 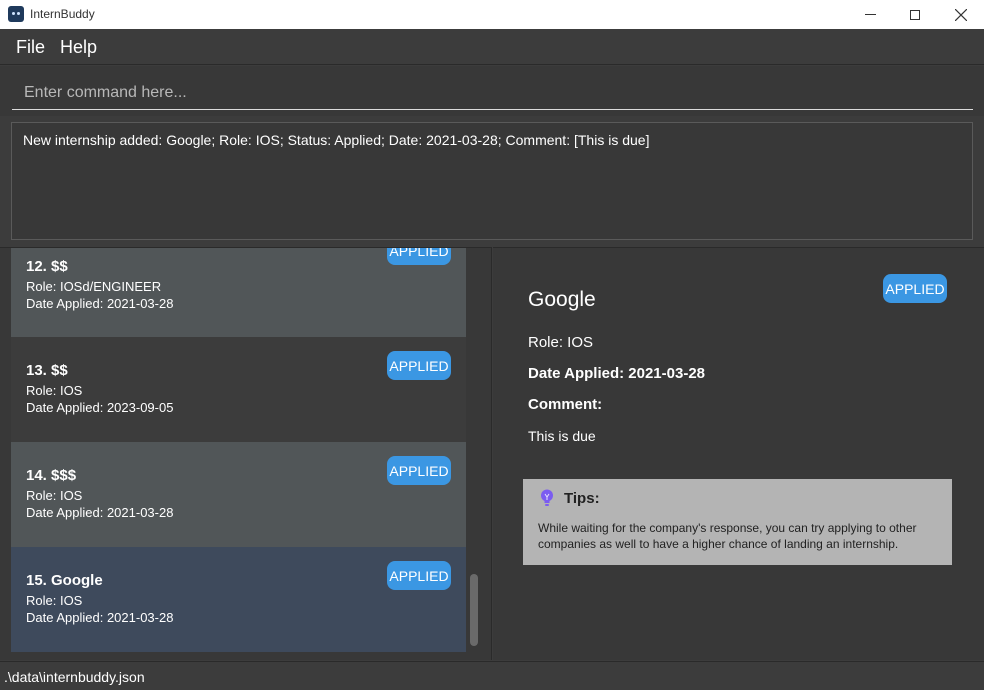 What do you see at coordinates (100, 407) in the screenshot?
I see `card-date: Date Applied: 2023-09-05` at bounding box center [100, 407].